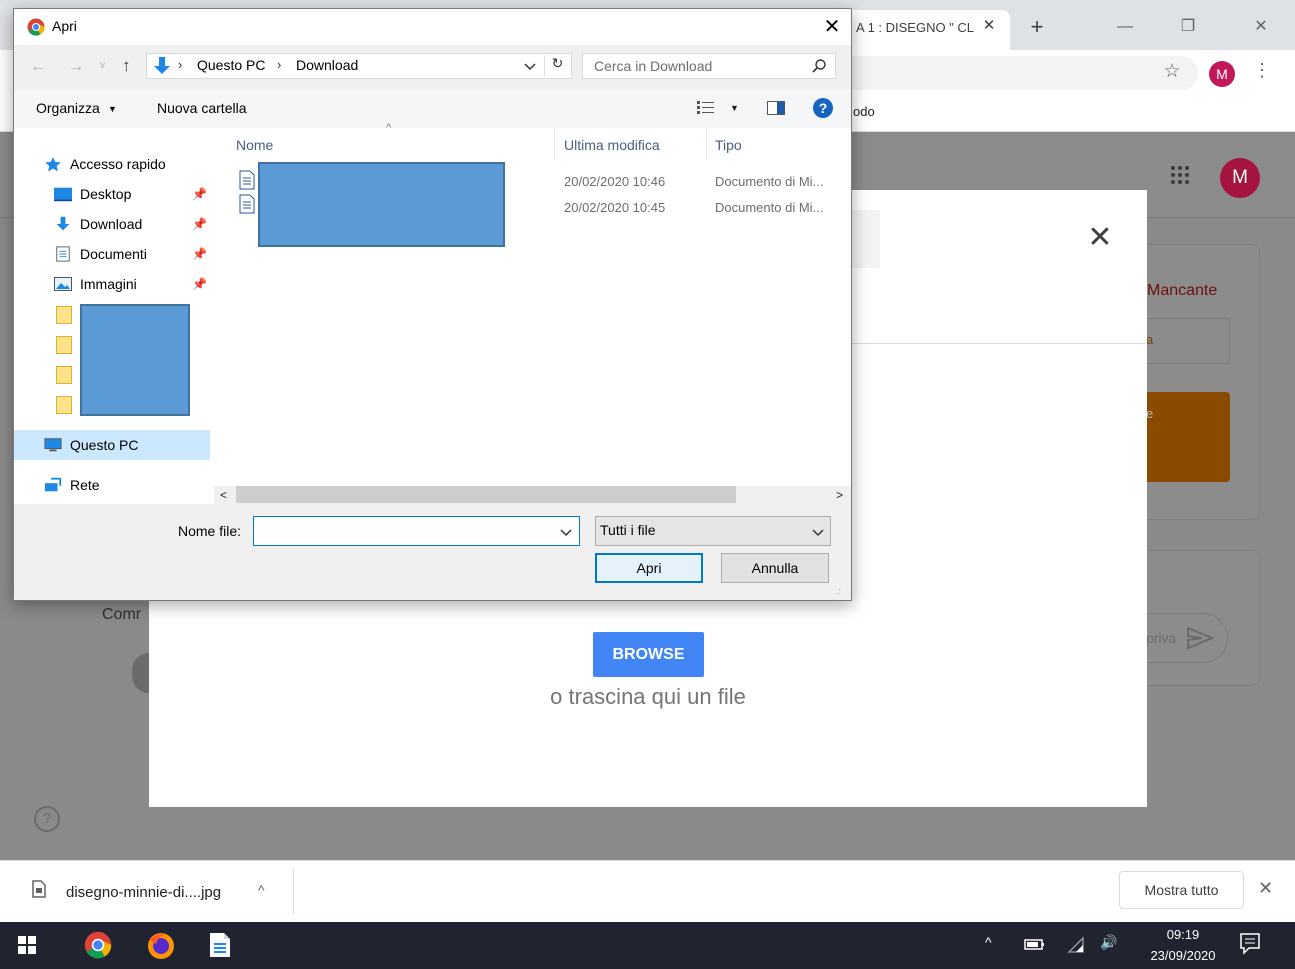 Image resolution: width=1295 pixels, height=969 pixels. What do you see at coordinates (135, 360) in the screenshot?
I see `redacted-folder-names` at bounding box center [135, 360].